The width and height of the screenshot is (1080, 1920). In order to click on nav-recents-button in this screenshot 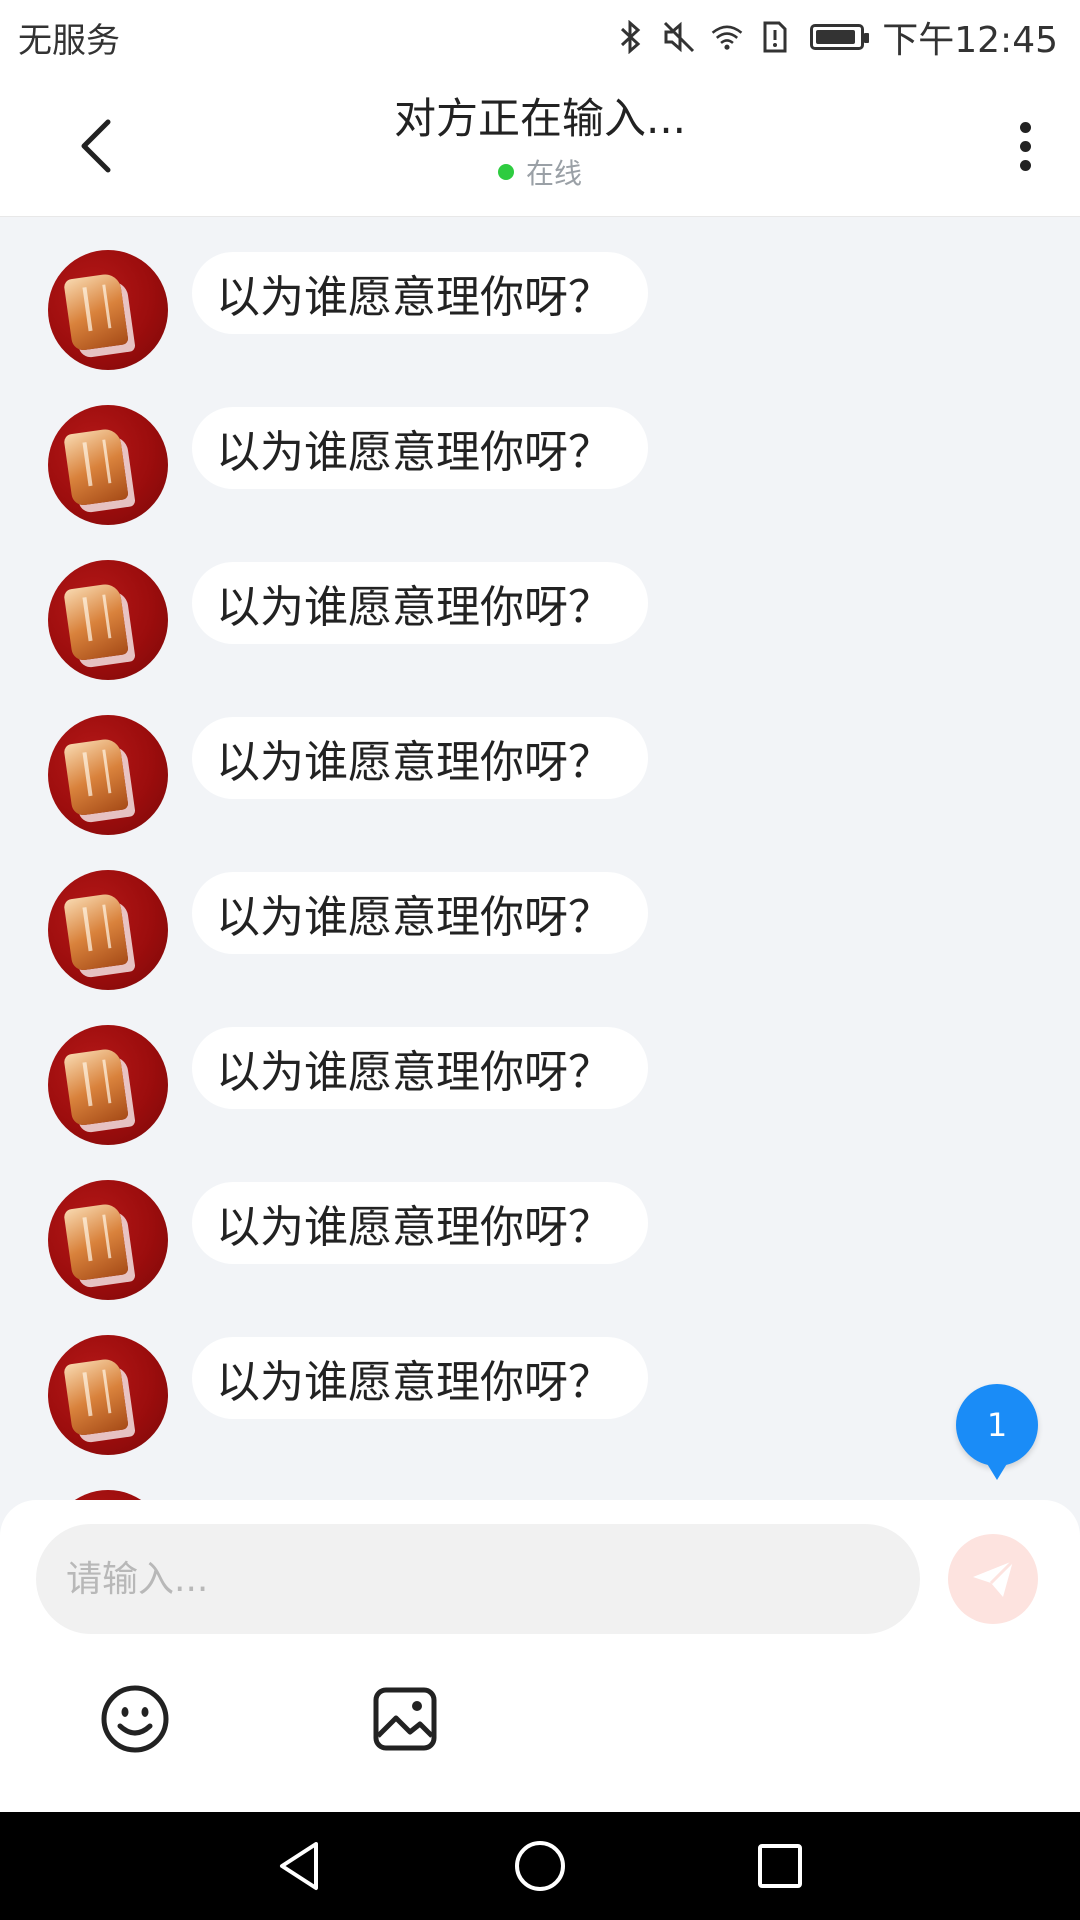, I will do `click(780, 1866)`.